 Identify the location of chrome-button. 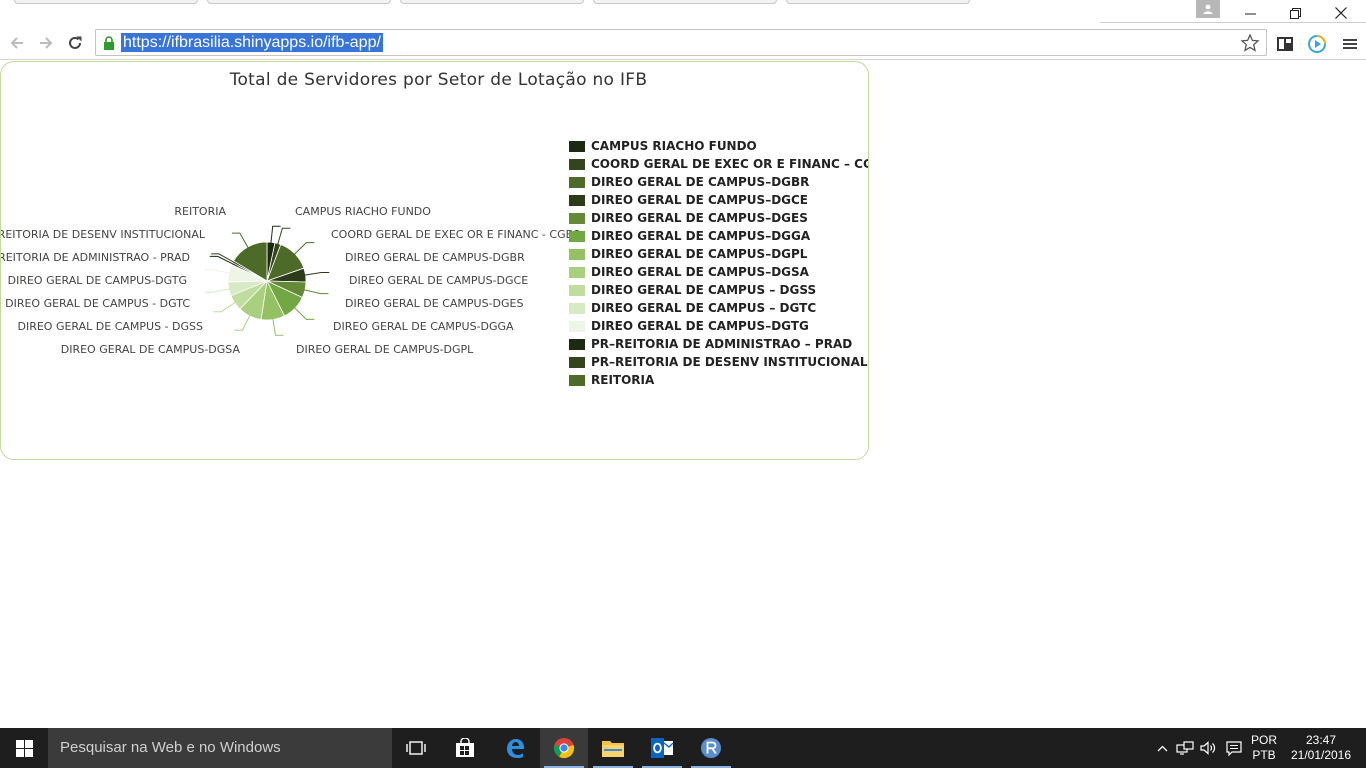
(564, 748).